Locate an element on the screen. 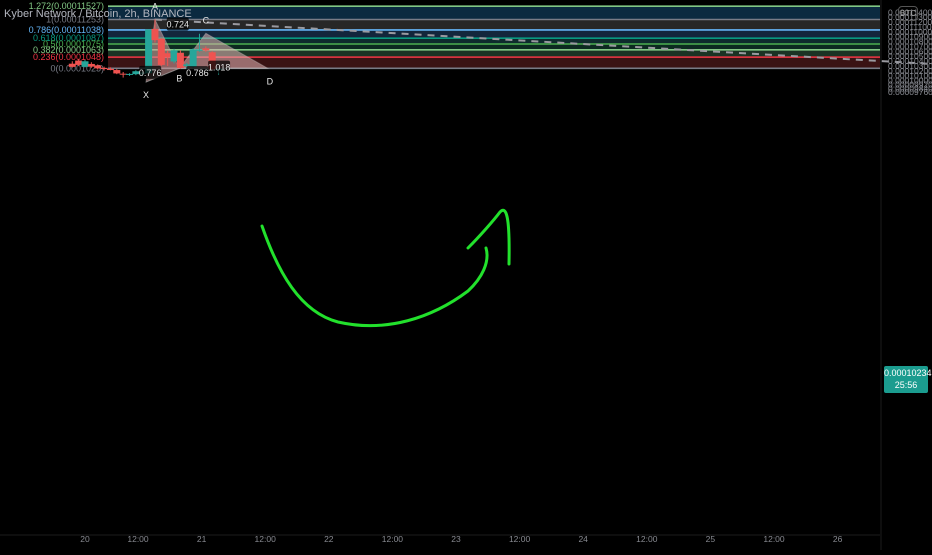 The height and width of the screenshot is (555, 932). last-price-tag: 0.00010234 25:56 is located at coordinates (908, 379).